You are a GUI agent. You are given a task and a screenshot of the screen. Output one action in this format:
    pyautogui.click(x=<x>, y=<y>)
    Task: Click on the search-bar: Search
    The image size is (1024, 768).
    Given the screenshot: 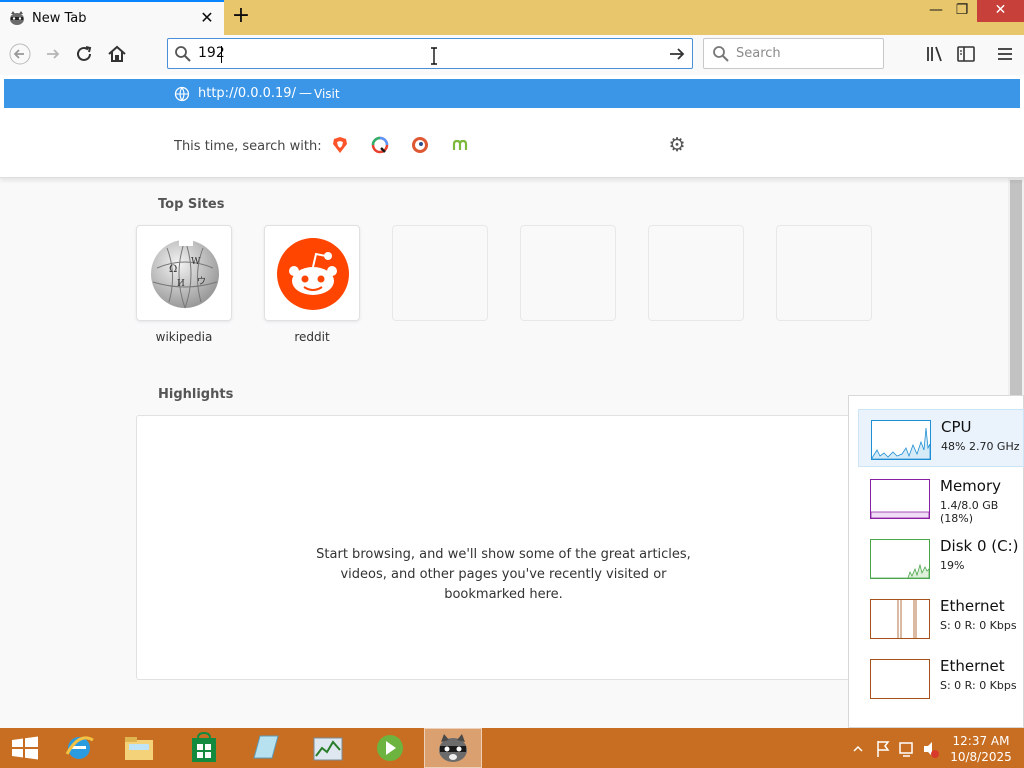 What is the action you would take?
    pyautogui.click(x=793, y=53)
    